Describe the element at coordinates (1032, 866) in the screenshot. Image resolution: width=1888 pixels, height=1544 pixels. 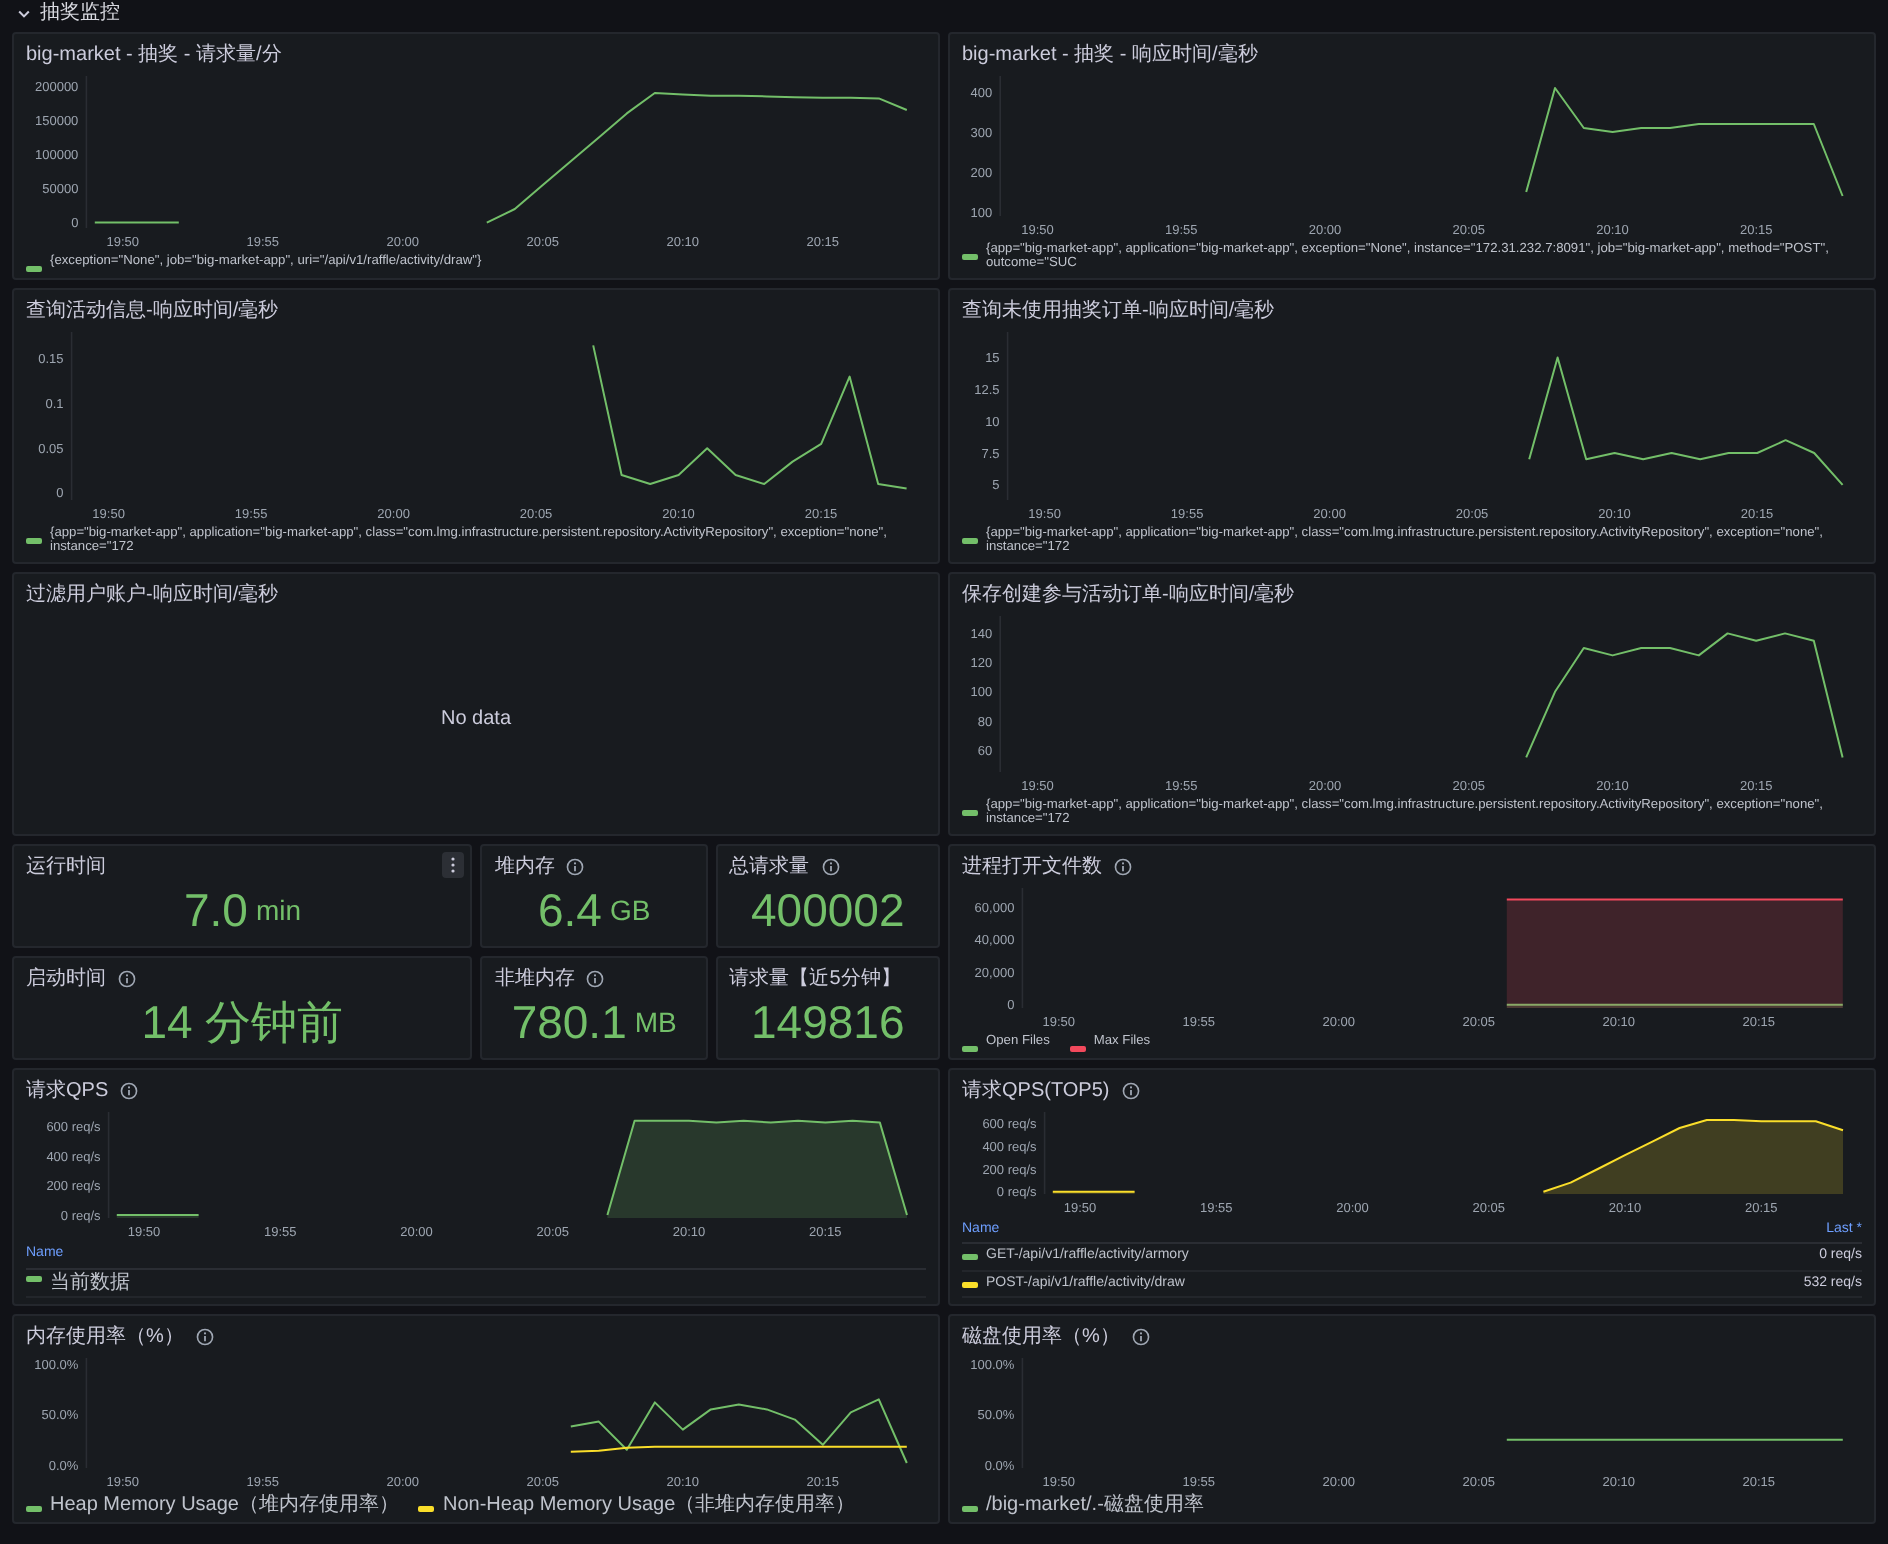
I see `panel-title: 进程打开文件数` at that location.